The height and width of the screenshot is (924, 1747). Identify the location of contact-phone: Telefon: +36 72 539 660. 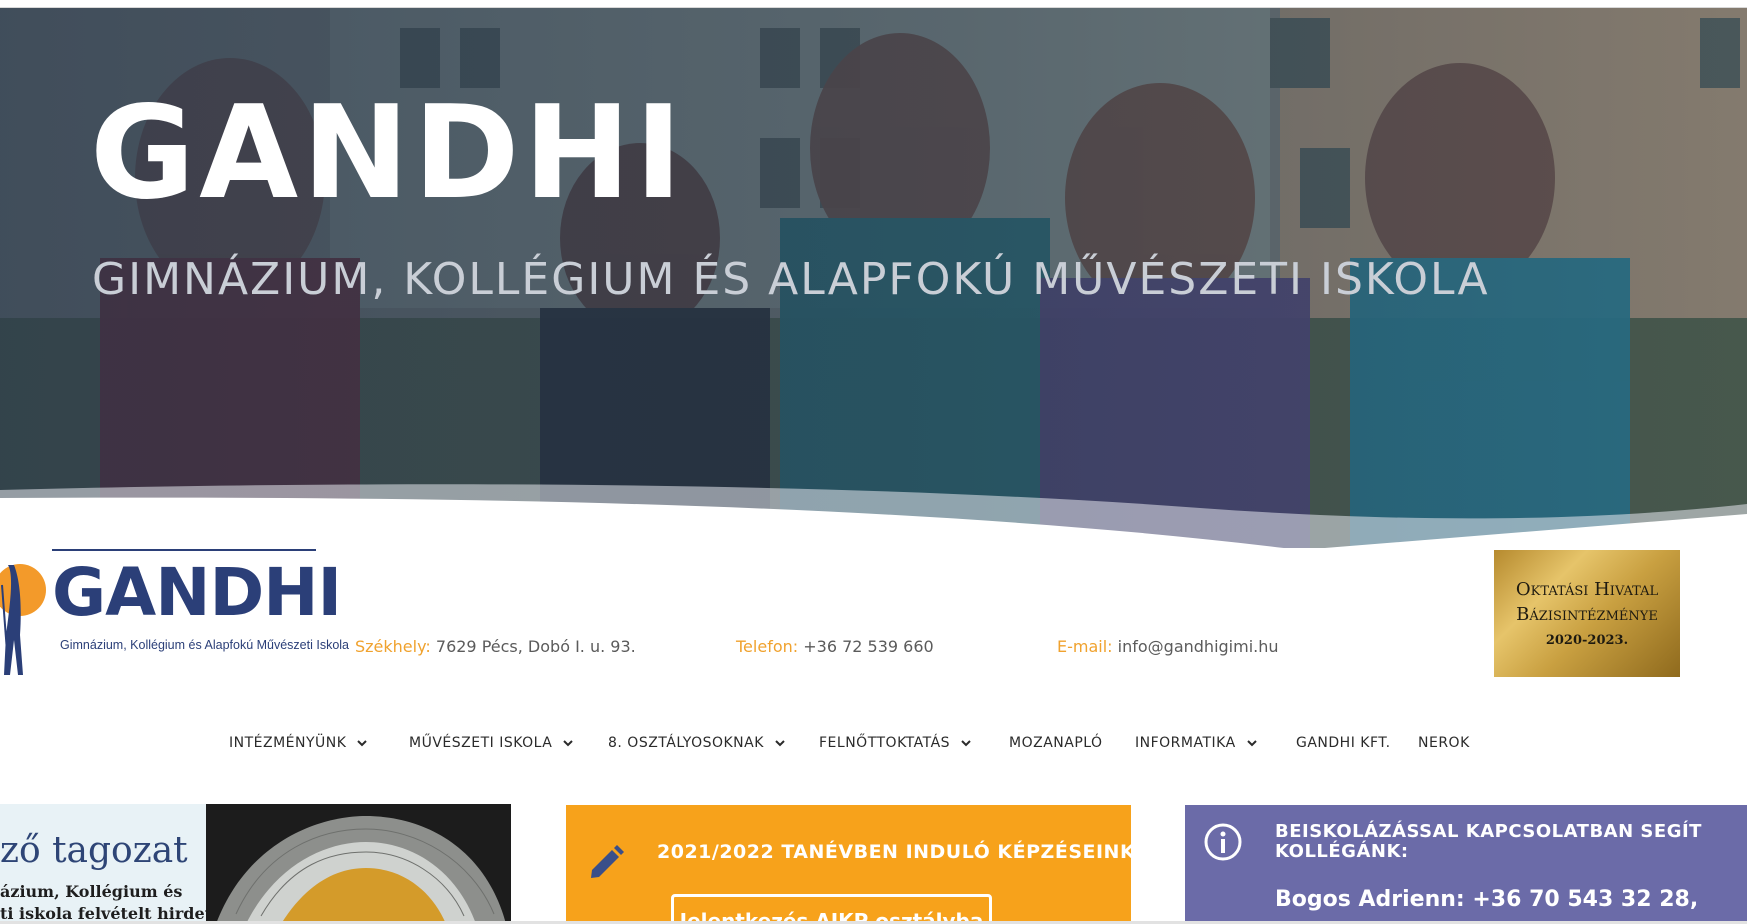
(835, 646).